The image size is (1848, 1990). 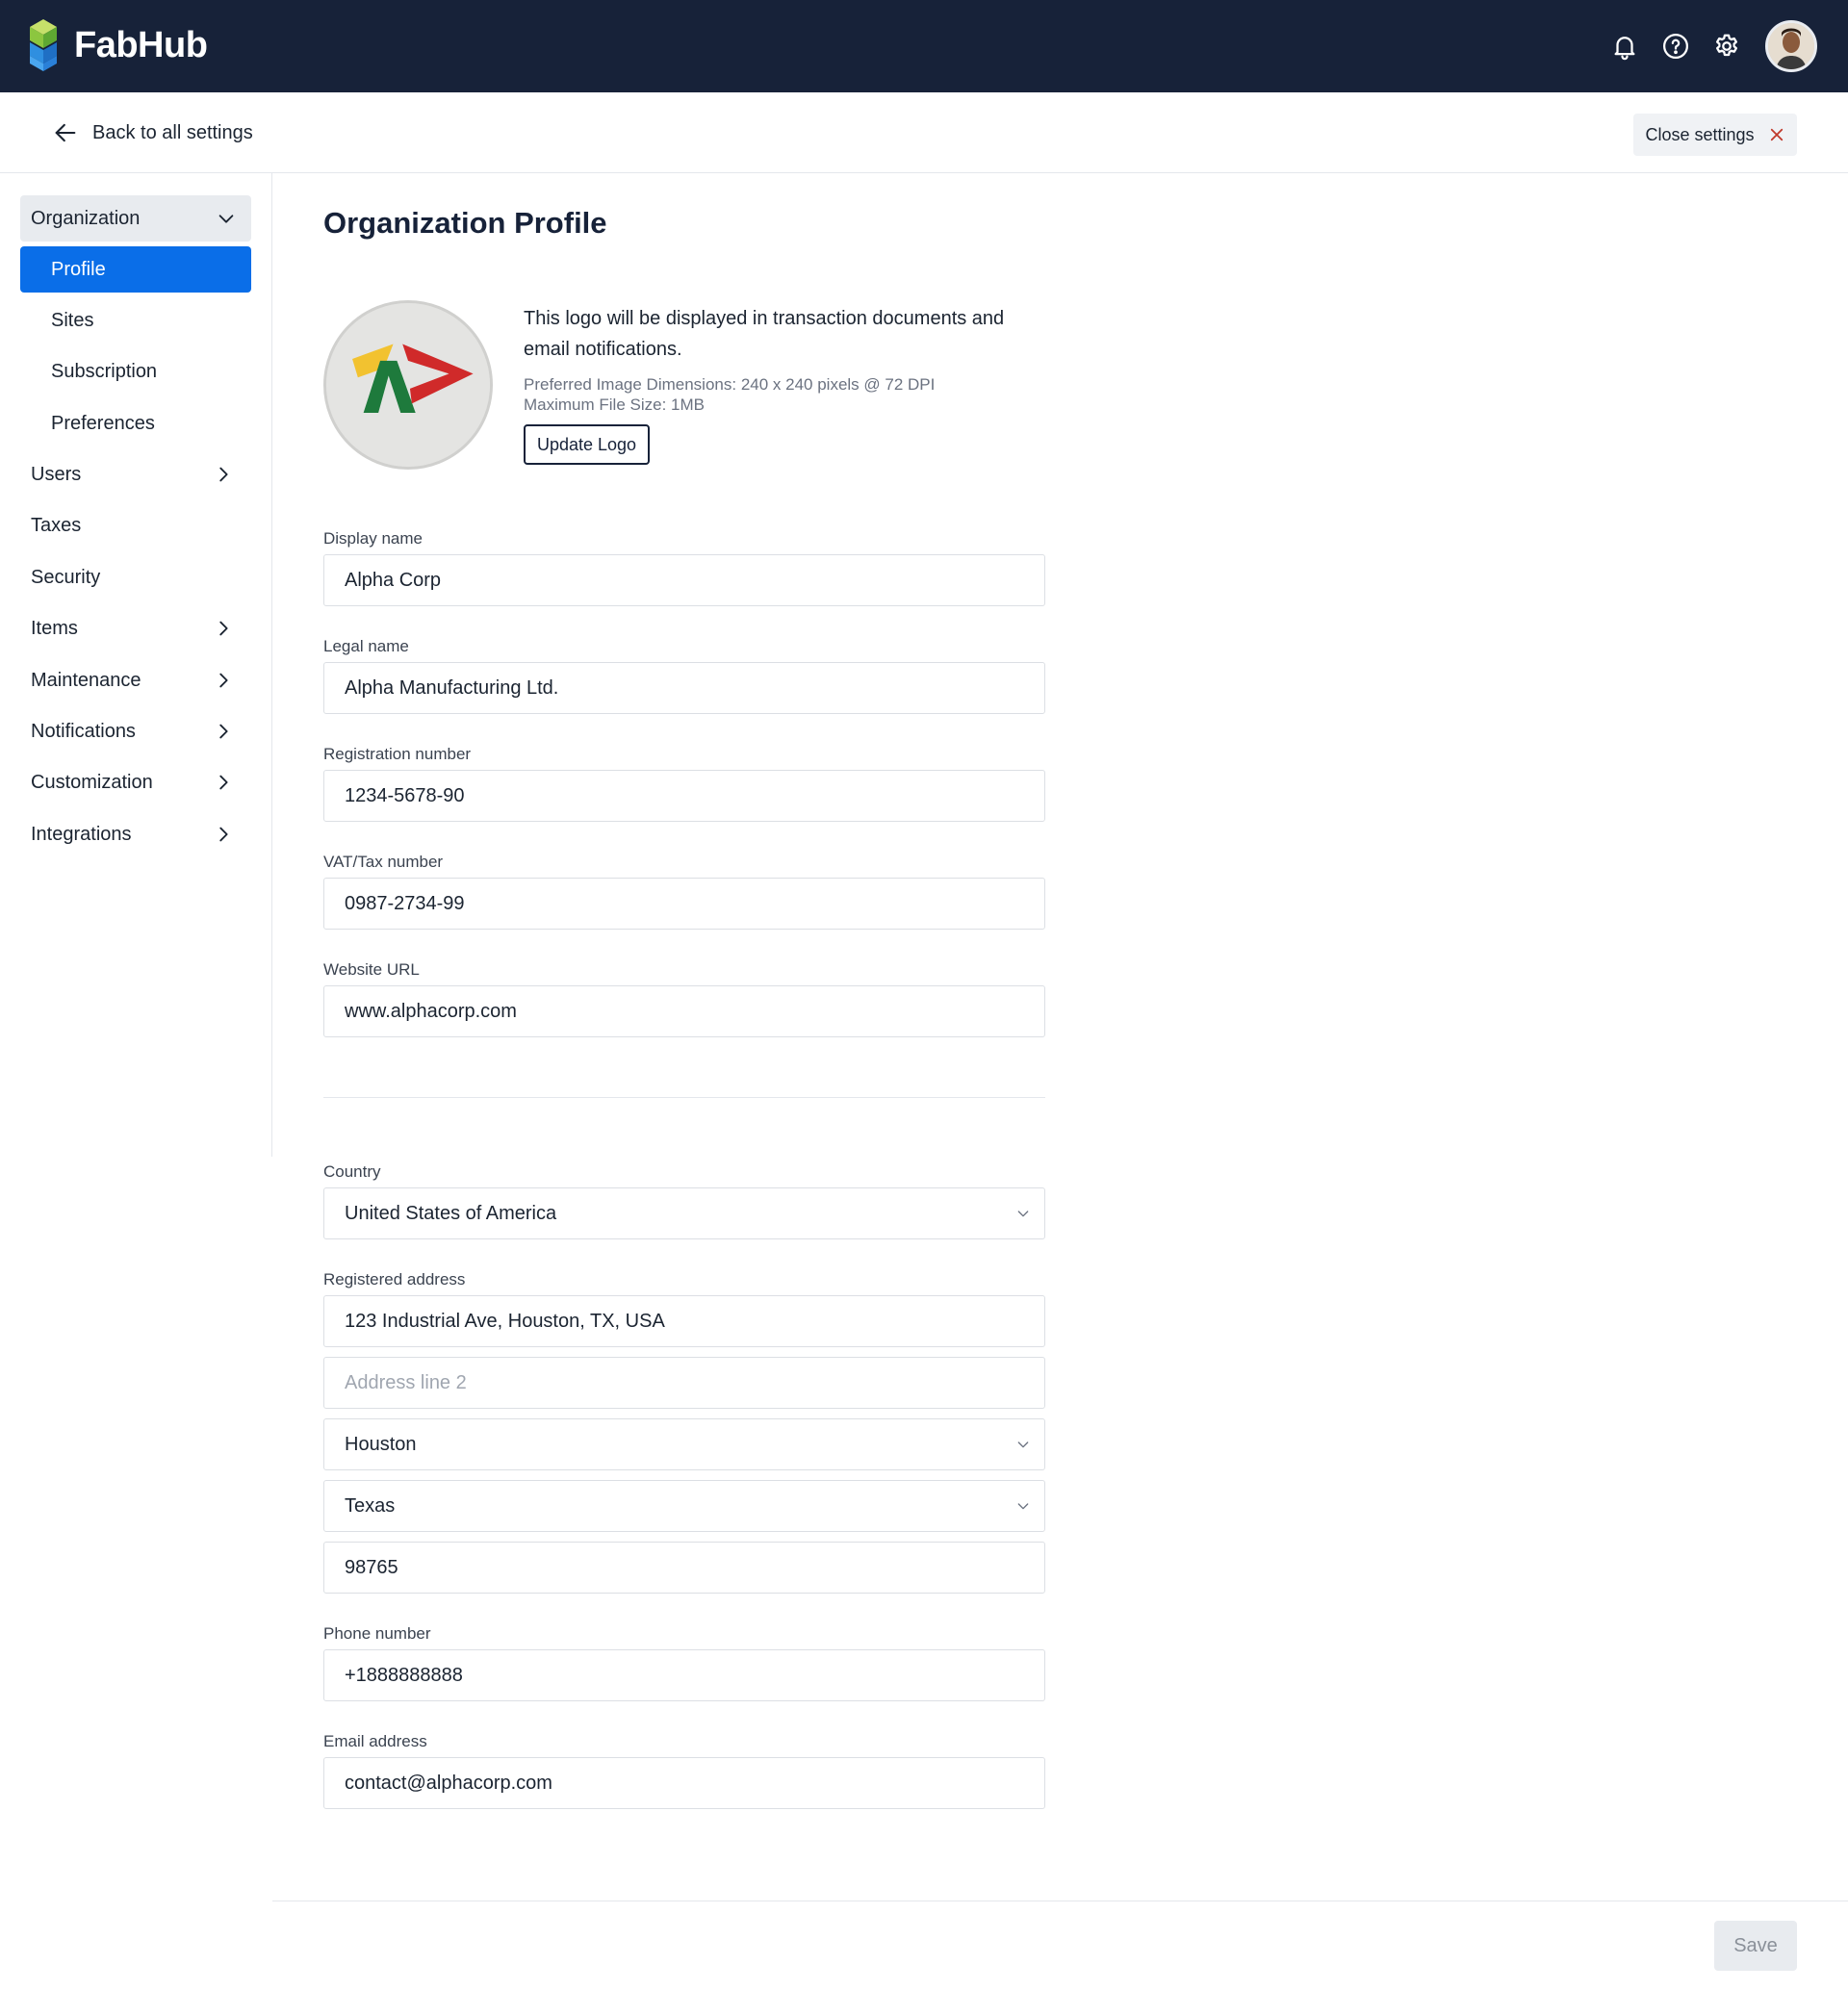 What do you see at coordinates (81, 834) in the screenshot?
I see `sidebar-item-label: Integrations` at bounding box center [81, 834].